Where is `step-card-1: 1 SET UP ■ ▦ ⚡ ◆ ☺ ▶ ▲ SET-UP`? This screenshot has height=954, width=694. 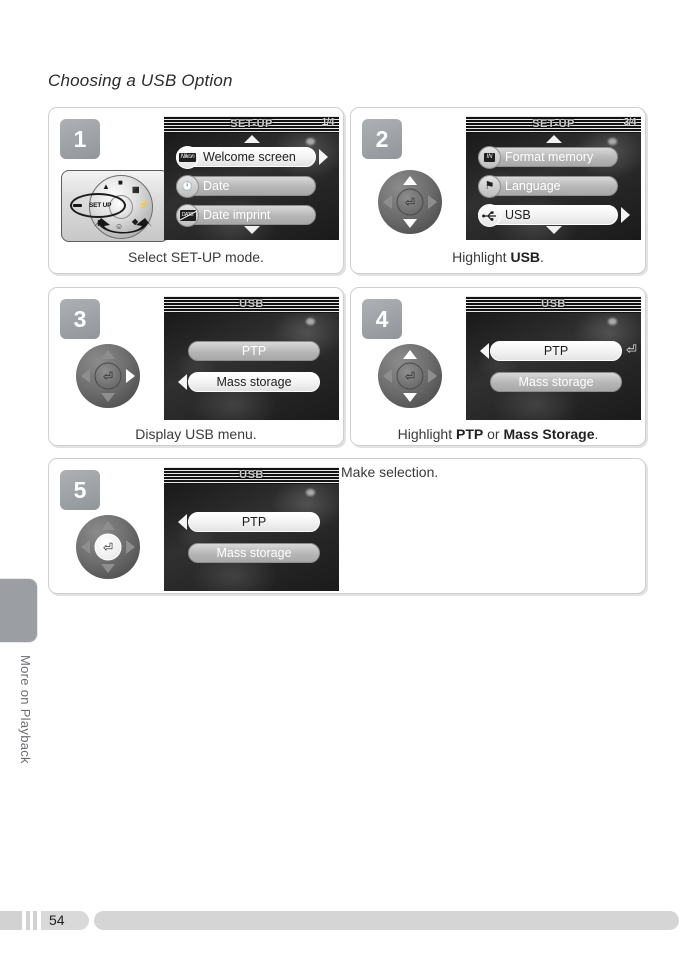
step-card-1: 1 SET UP ■ ▦ ⚡ ◆ ☺ ▶ ▲ SET-UP is located at coordinates (196, 190).